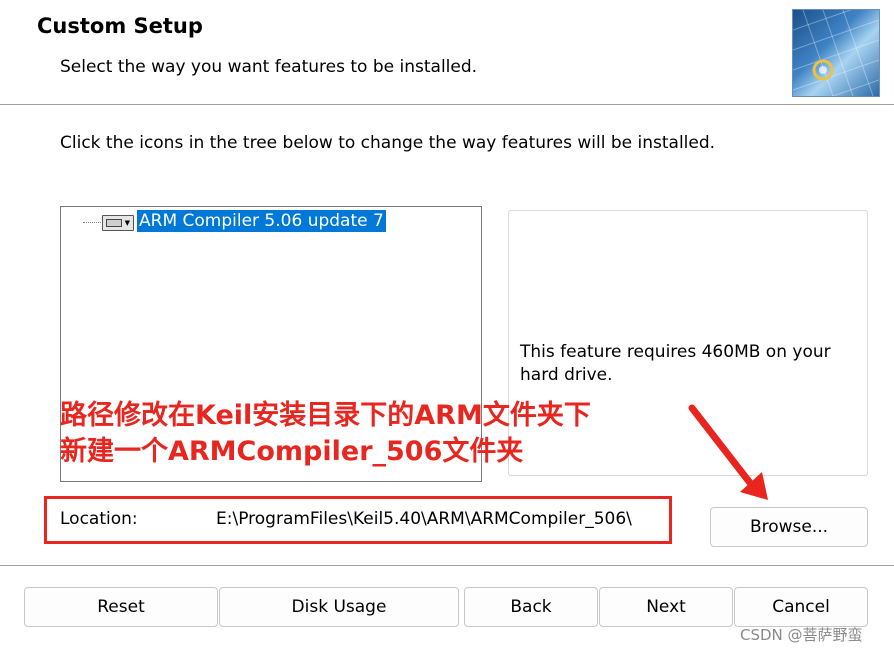 The image size is (894, 652). What do you see at coordinates (292, 451) in the screenshot?
I see `annotation-line-2: 新建一个ARMCompiler_506文件夹` at bounding box center [292, 451].